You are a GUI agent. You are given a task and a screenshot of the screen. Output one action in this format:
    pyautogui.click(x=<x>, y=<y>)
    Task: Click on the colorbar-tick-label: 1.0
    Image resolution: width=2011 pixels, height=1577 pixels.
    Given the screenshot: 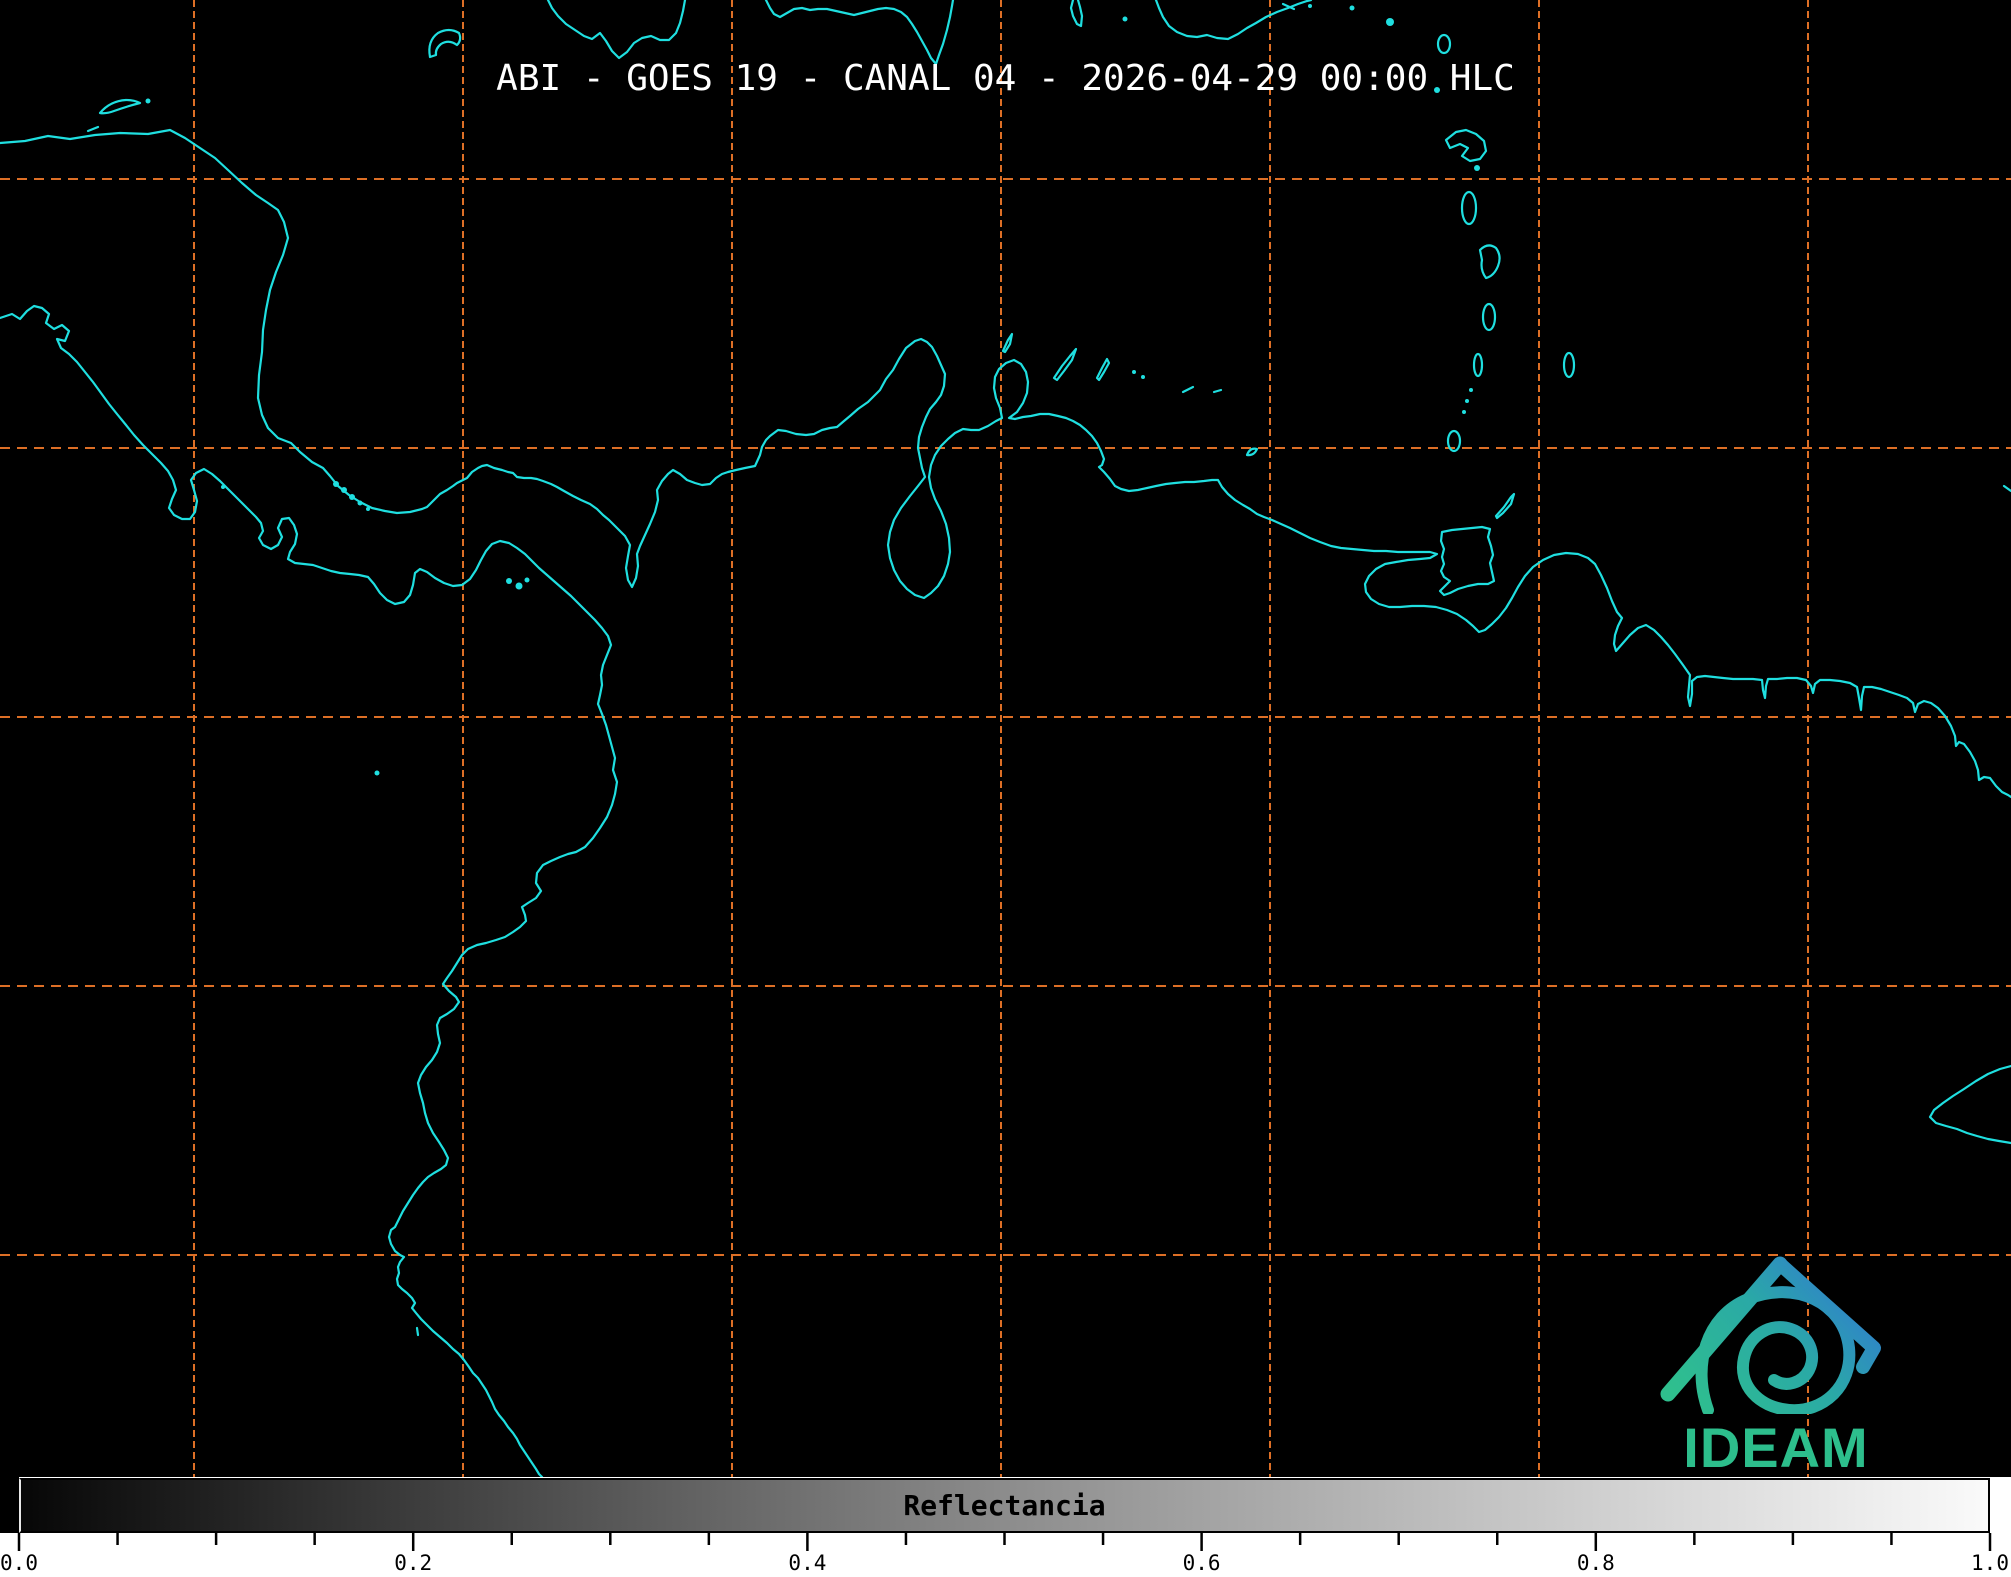 What is the action you would take?
    pyautogui.click(x=1990, y=1563)
    